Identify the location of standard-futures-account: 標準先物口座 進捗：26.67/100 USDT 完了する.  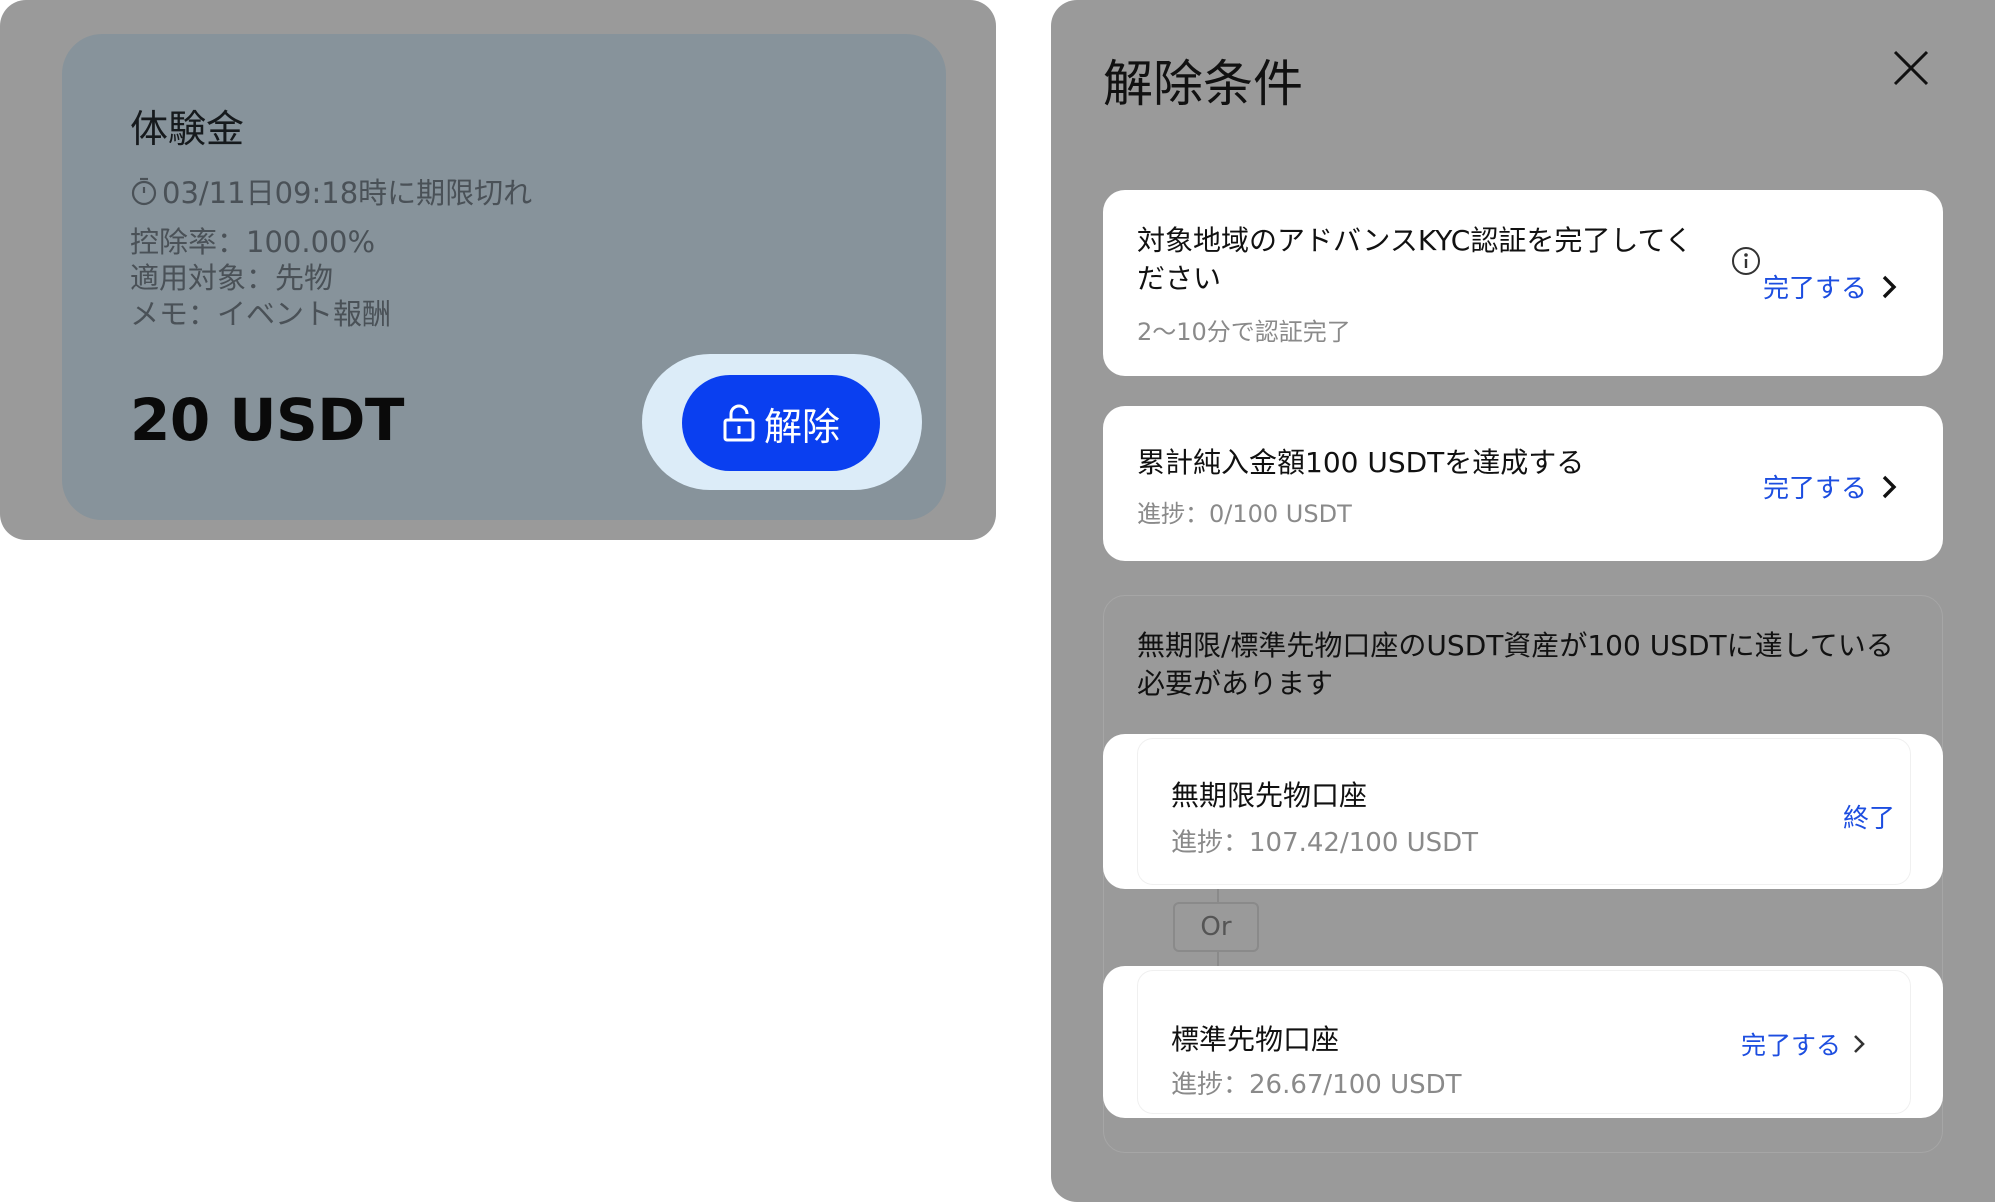
(1523, 1042).